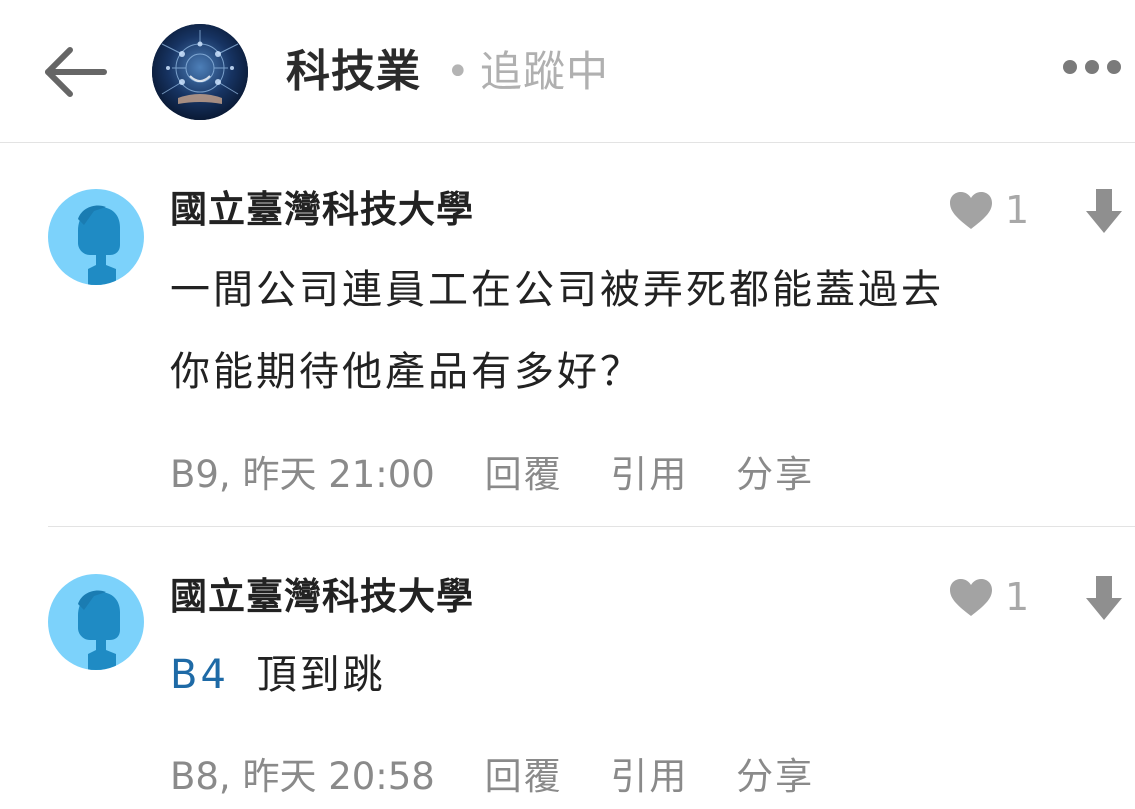 The width and height of the screenshot is (1135, 809). What do you see at coordinates (544, 72) in the screenshot?
I see `follow-status-button: 追蹤中` at bounding box center [544, 72].